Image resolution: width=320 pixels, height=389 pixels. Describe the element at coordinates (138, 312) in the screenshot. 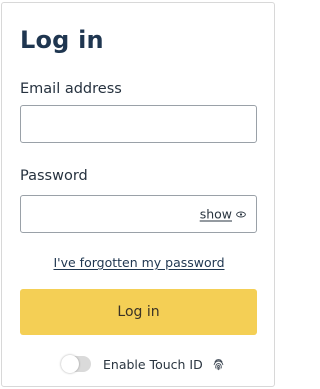

I see `login-button: Log in` at that location.